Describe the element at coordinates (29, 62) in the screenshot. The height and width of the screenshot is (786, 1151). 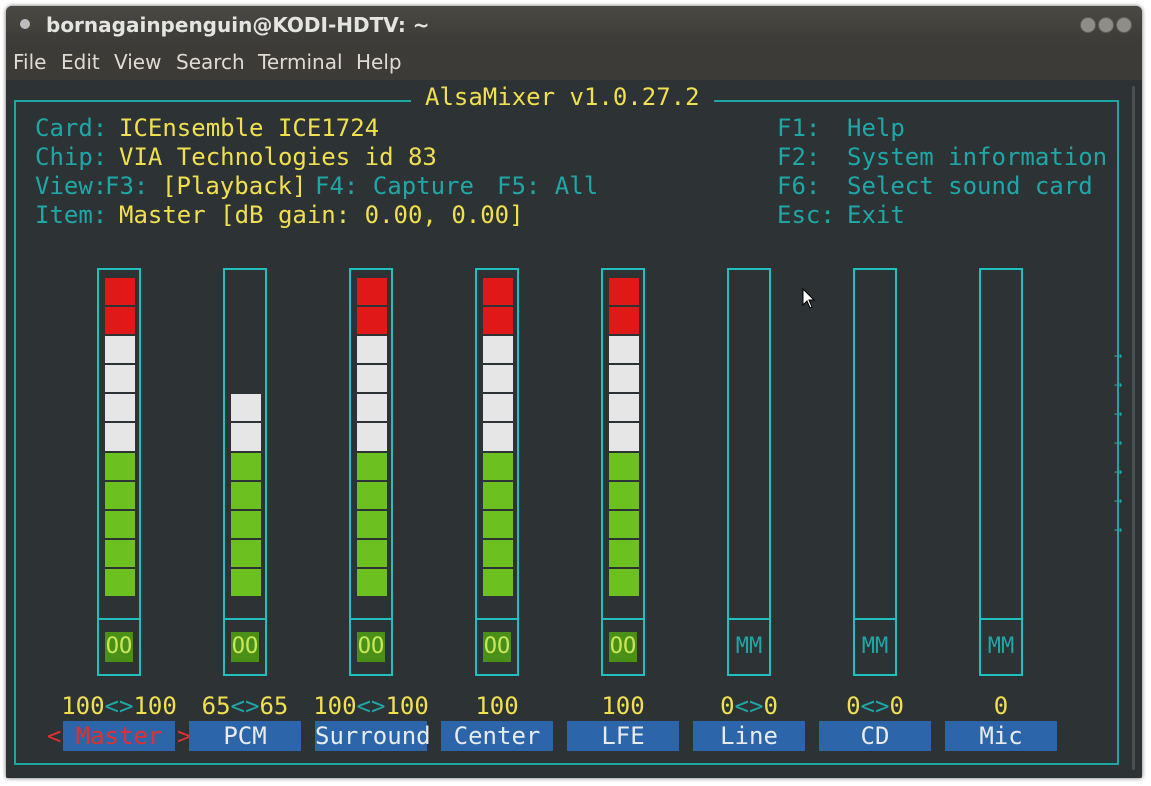
I see `menu-file: File` at that location.